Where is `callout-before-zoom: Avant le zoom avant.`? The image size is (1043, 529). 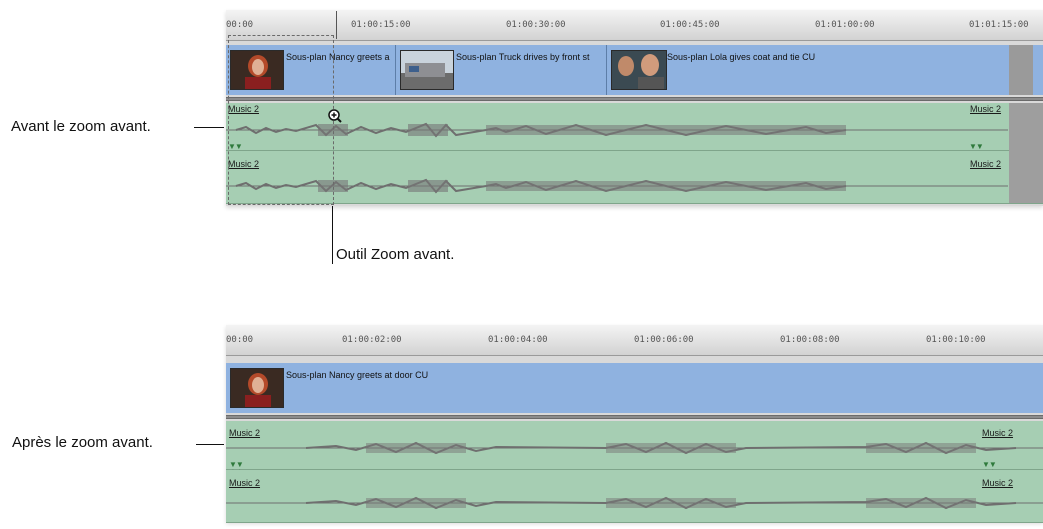
callout-before-zoom: Avant le zoom avant. is located at coordinates (81, 126).